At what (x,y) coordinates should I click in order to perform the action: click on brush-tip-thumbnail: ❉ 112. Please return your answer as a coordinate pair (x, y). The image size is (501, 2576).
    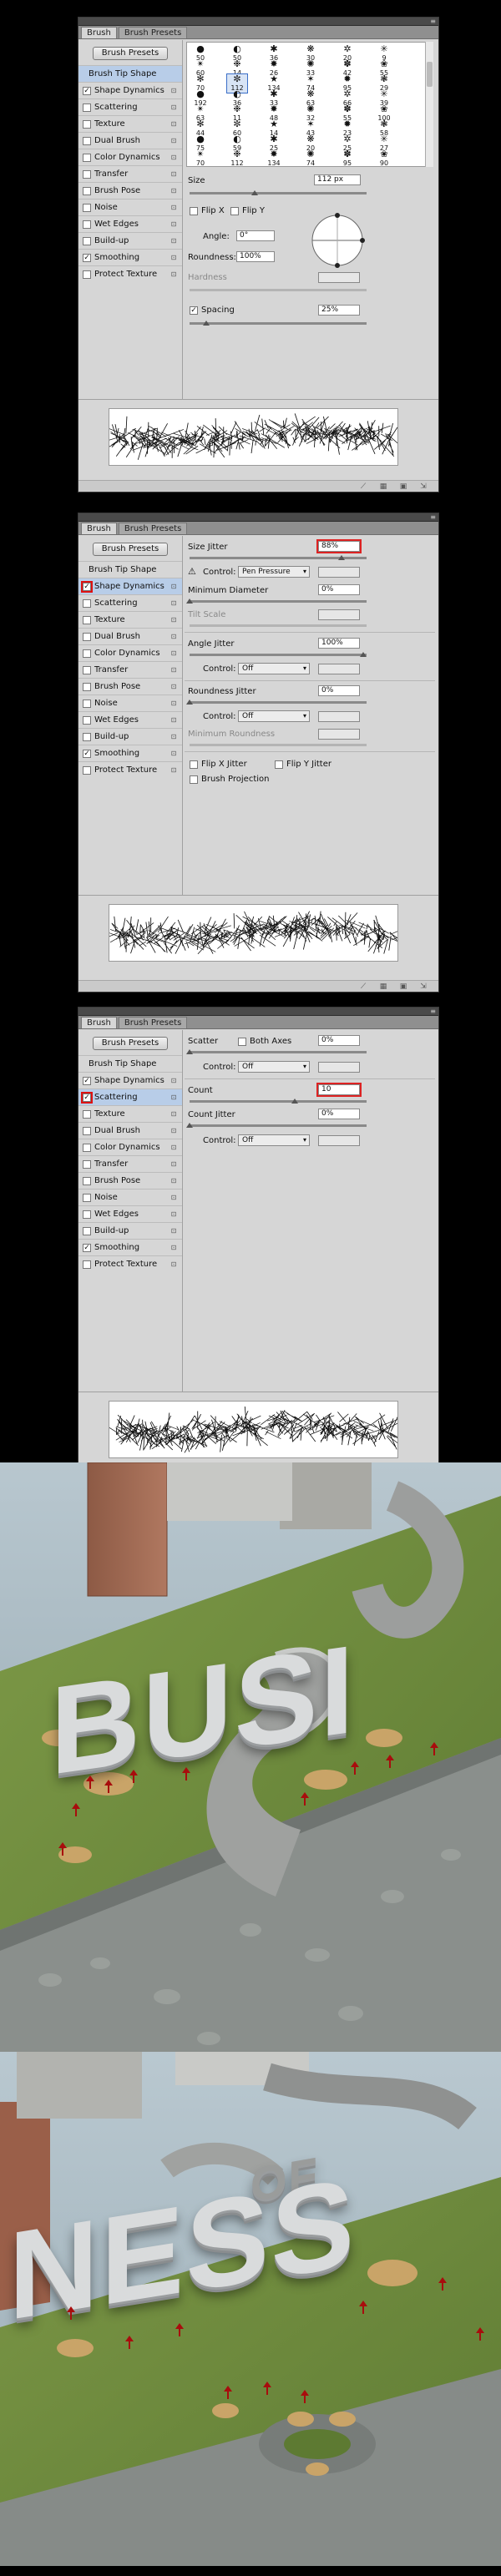
    Looking at the image, I should click on (237, 158).